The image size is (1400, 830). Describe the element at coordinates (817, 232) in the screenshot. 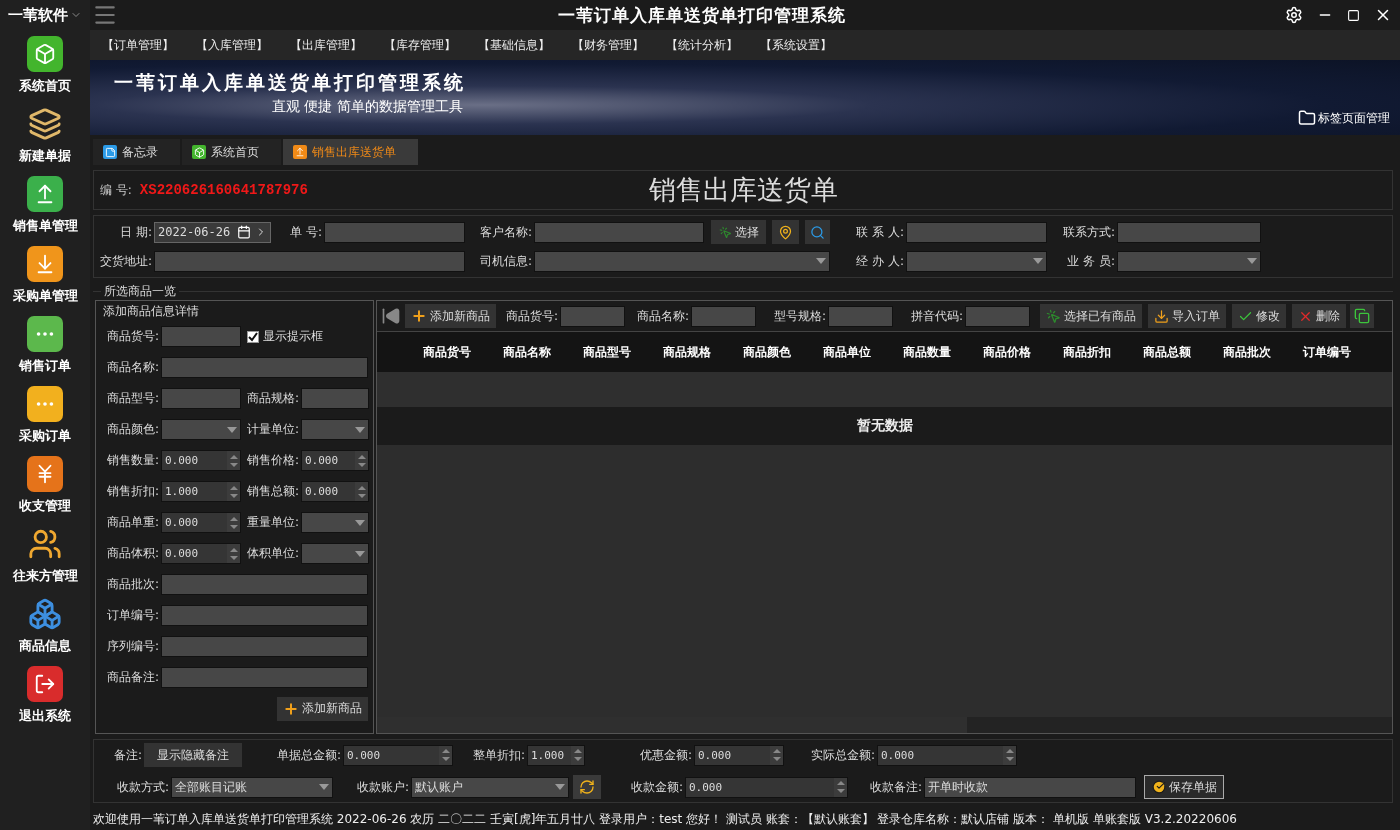

I see `search-icon` at that location.